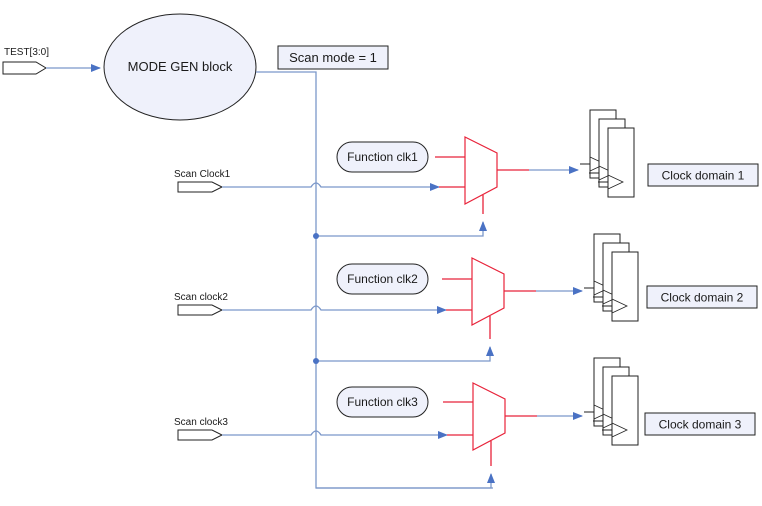  I want to click on test-port-label: TEST[3:0], so click(26, 52).